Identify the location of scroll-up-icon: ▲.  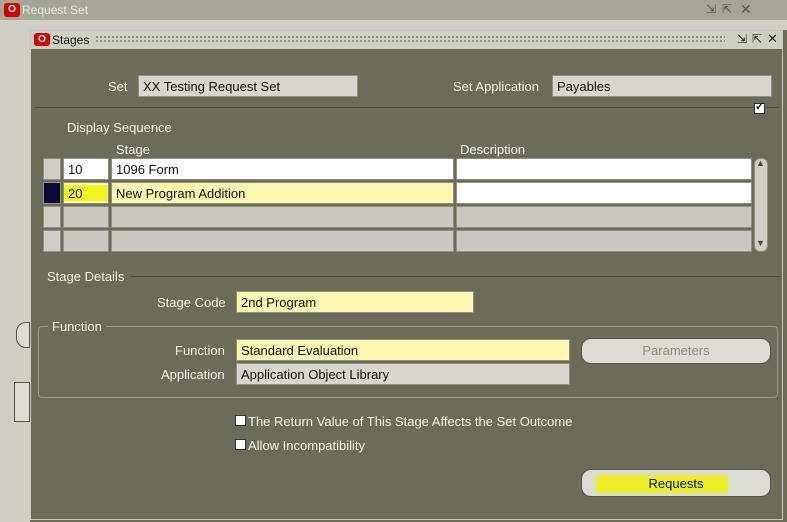
(760, 163).